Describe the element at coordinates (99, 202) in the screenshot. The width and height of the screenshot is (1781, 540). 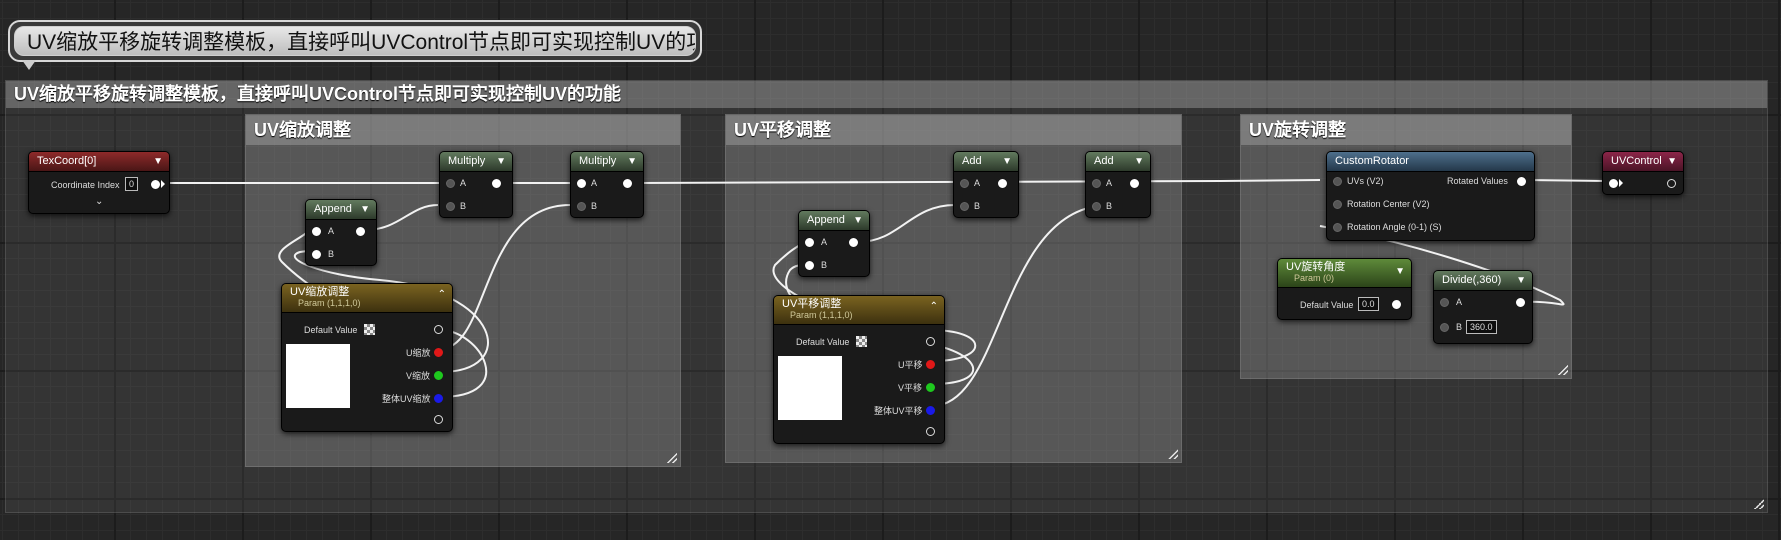
I see `expand-chevron-icon: ⌄` at that location.